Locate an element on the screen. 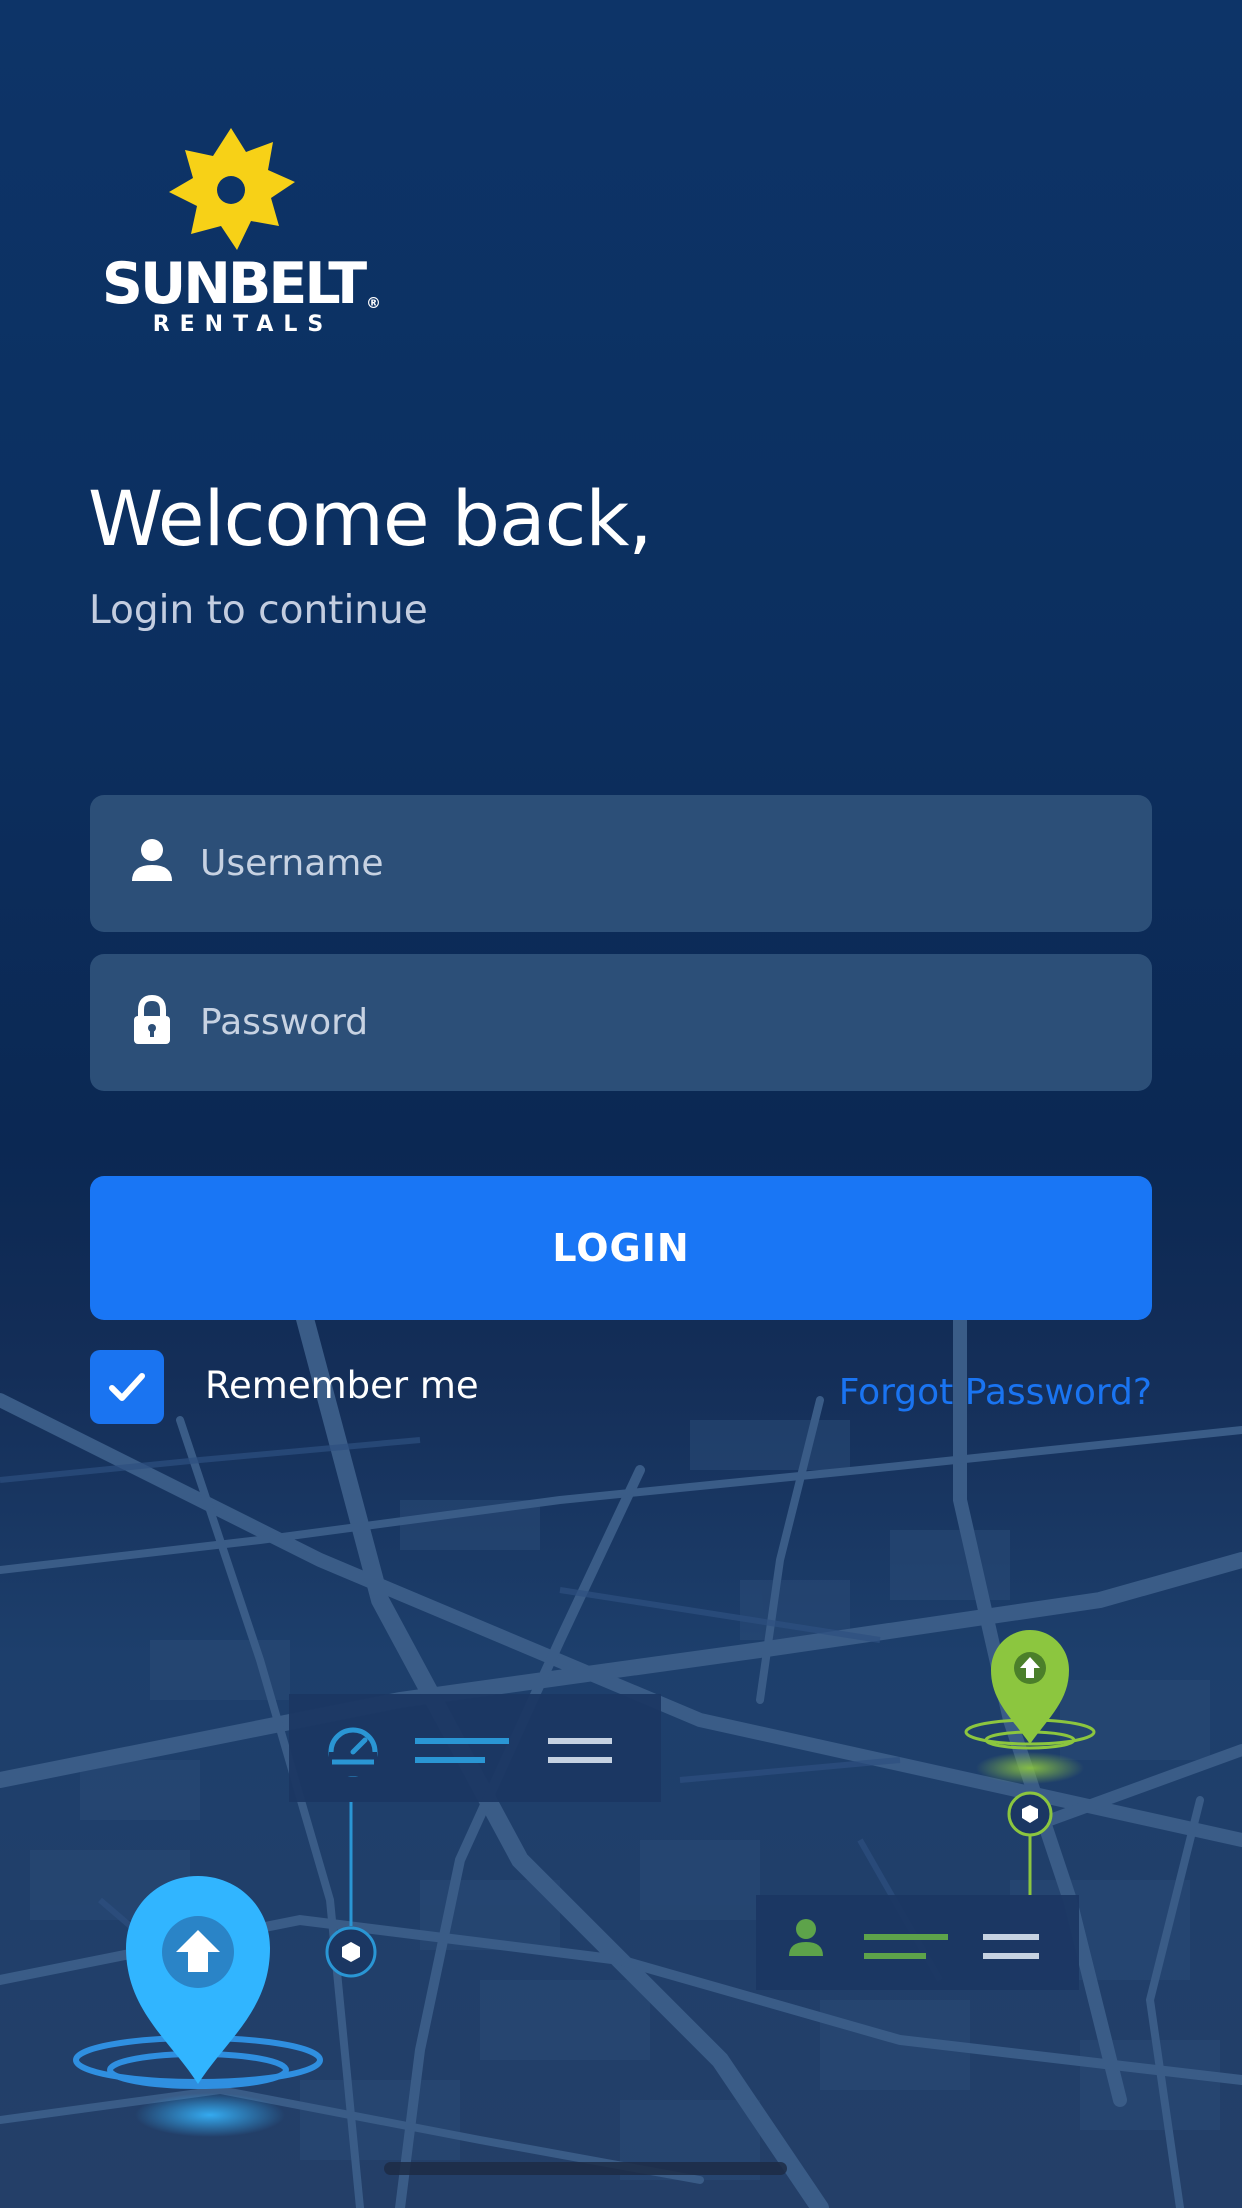  remember-me-label: Remember me is located at coordinates (342, 1385).